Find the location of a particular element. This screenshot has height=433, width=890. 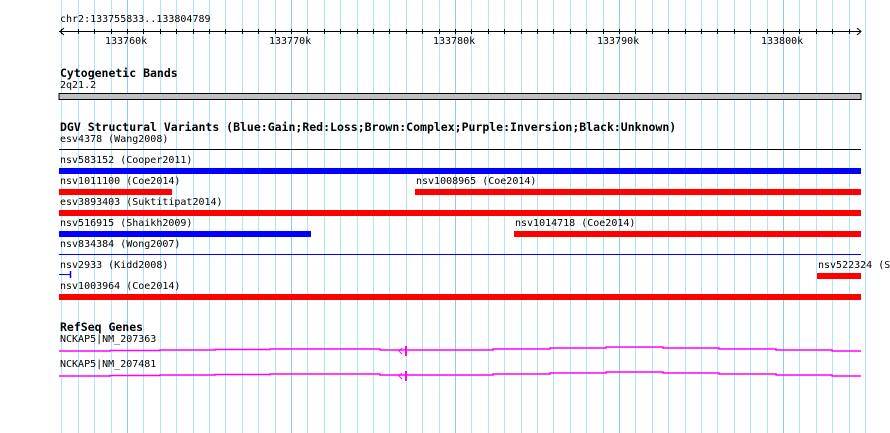

cytoband-label: 2q21.2 is located at coordinates (78, 85).